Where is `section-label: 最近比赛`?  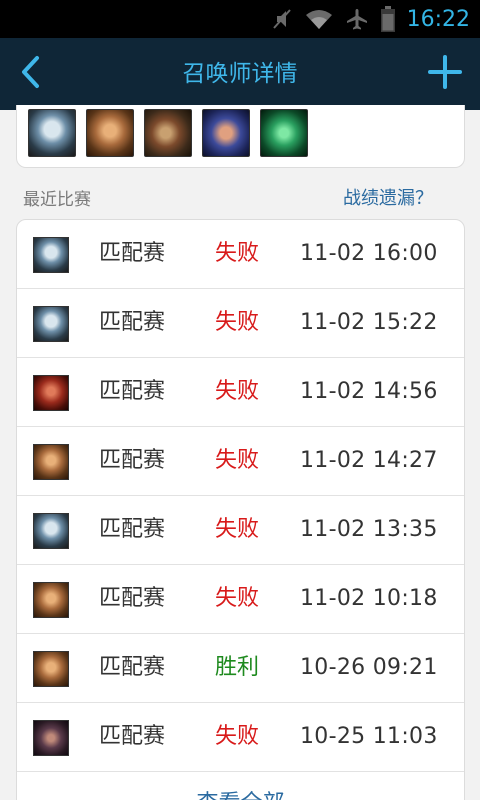 section-label: 最近比赛 is located at coordinates (57, 200).